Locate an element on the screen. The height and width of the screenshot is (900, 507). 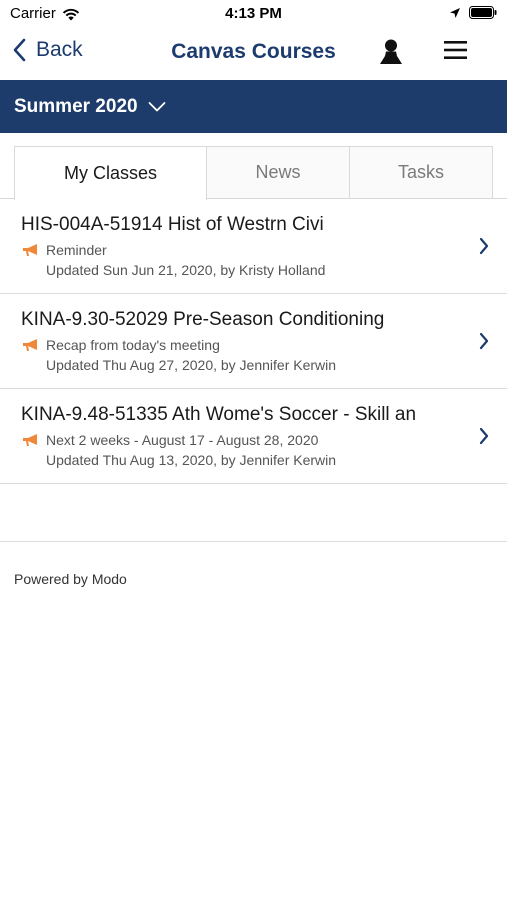
powered-by-footer: Powered by Modo is located at coordinates (70, 579).